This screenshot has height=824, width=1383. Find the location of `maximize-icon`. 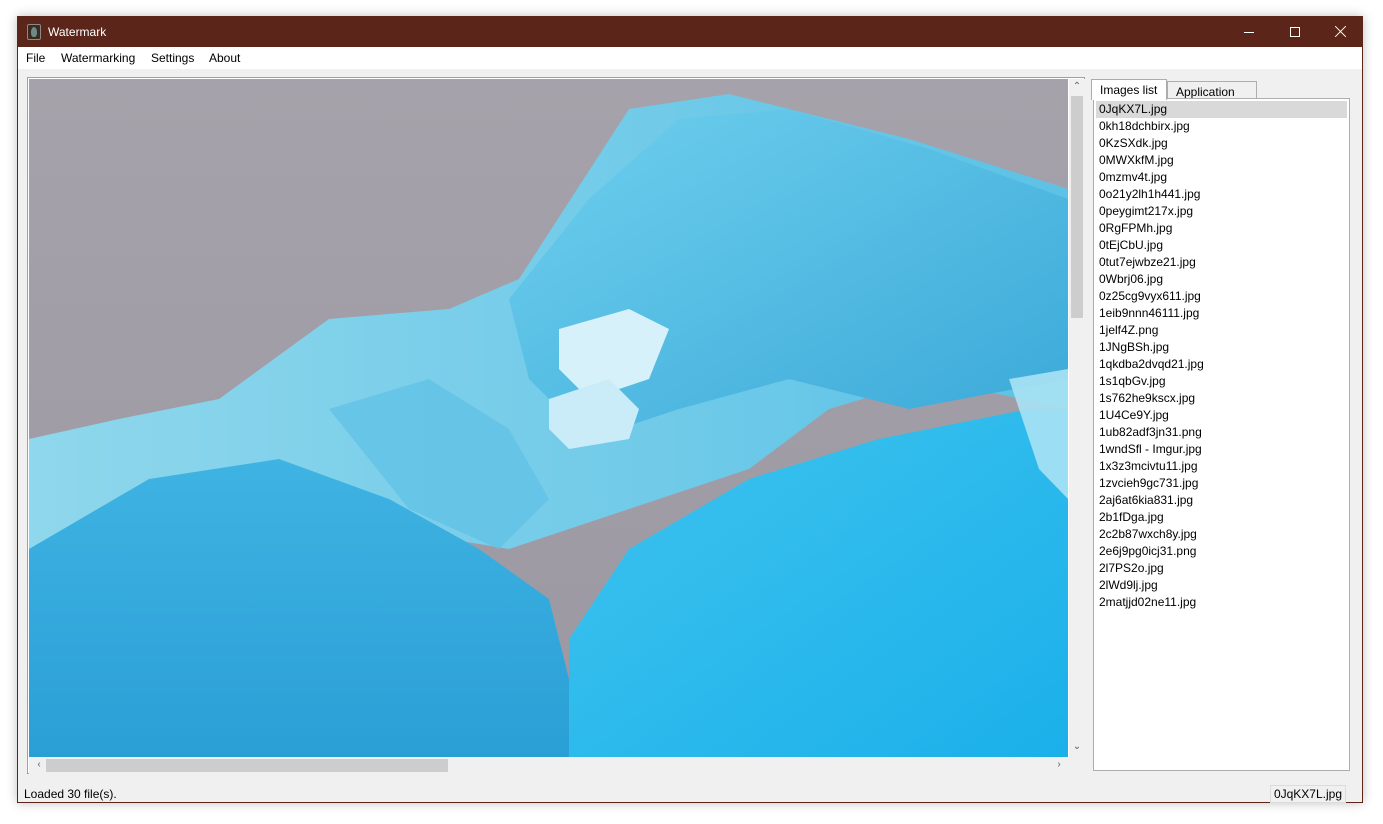

maximize-icon is located at coordinates (1295, 32).